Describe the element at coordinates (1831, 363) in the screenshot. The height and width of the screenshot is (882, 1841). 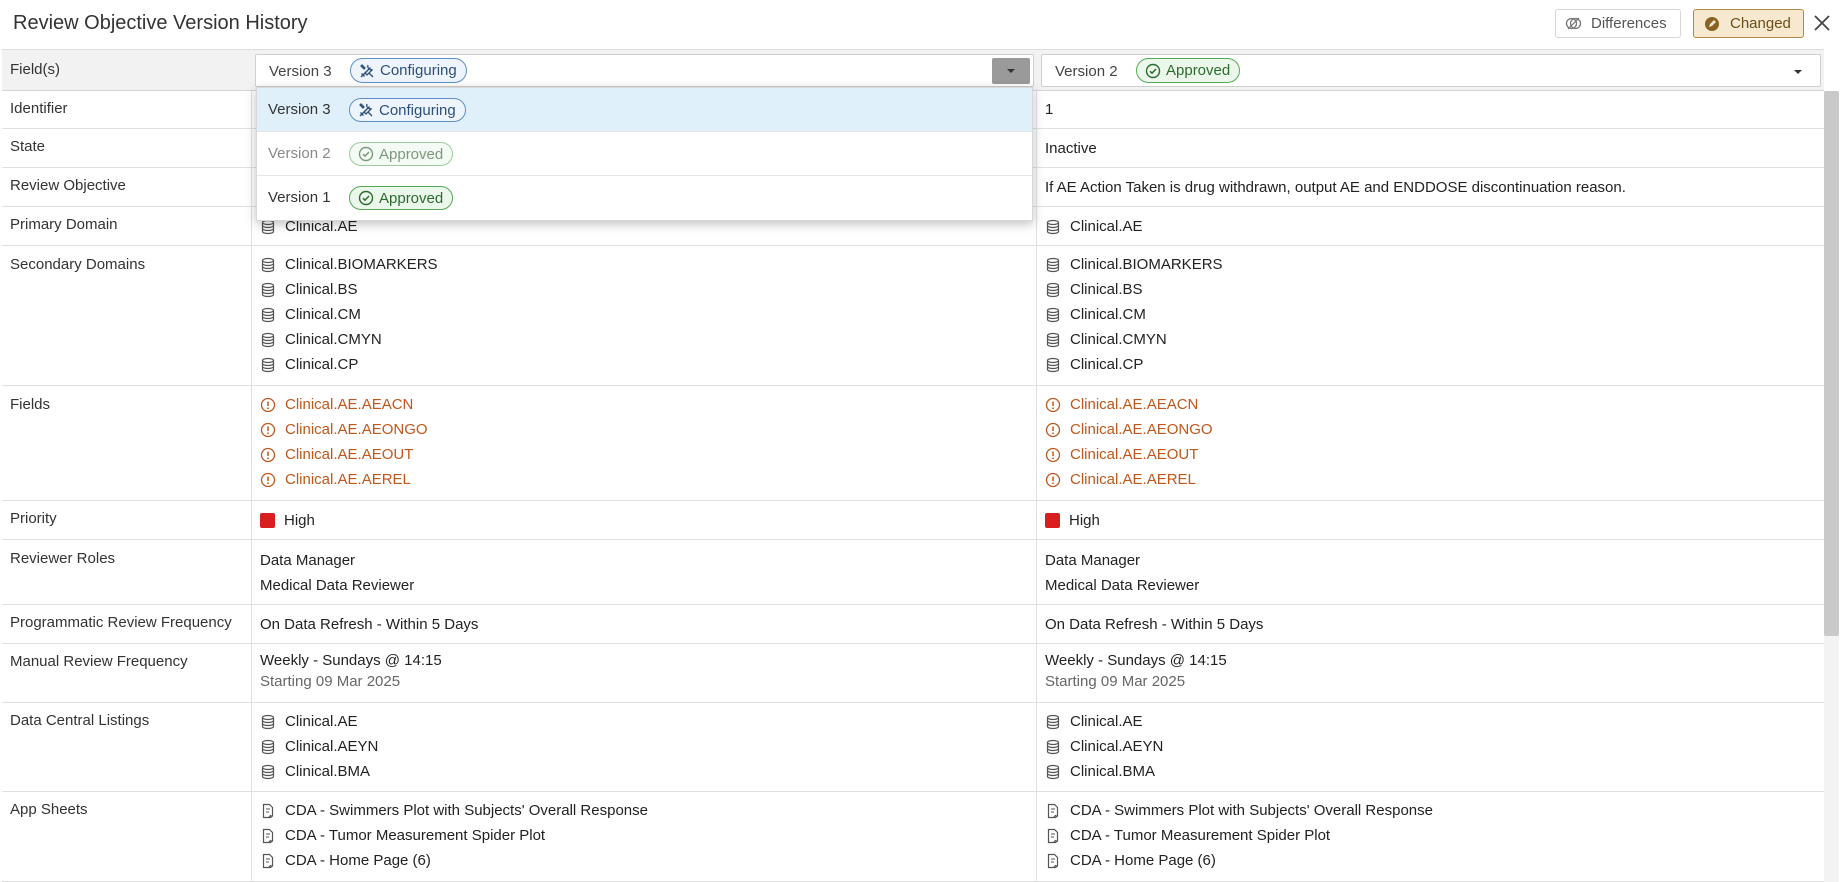
I see `scrollbar-thumb` at that location.